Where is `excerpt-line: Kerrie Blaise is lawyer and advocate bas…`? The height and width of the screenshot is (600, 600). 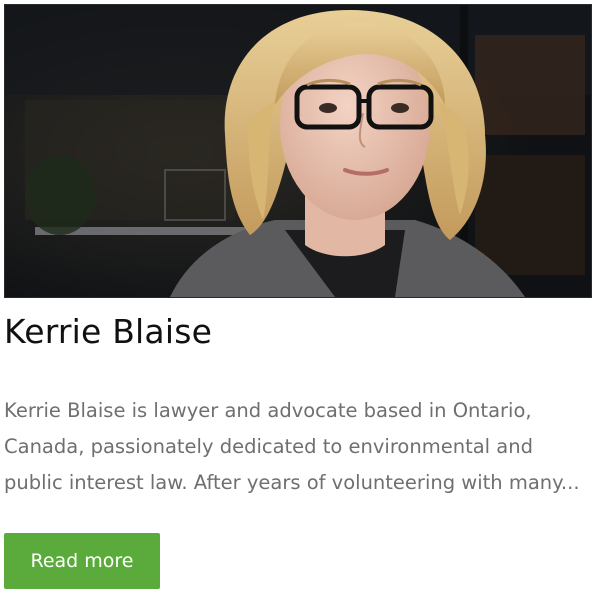 excerpt-line: Kerrie Blaise is lawyer and advocate bas… is located at coordinates (268, 410).